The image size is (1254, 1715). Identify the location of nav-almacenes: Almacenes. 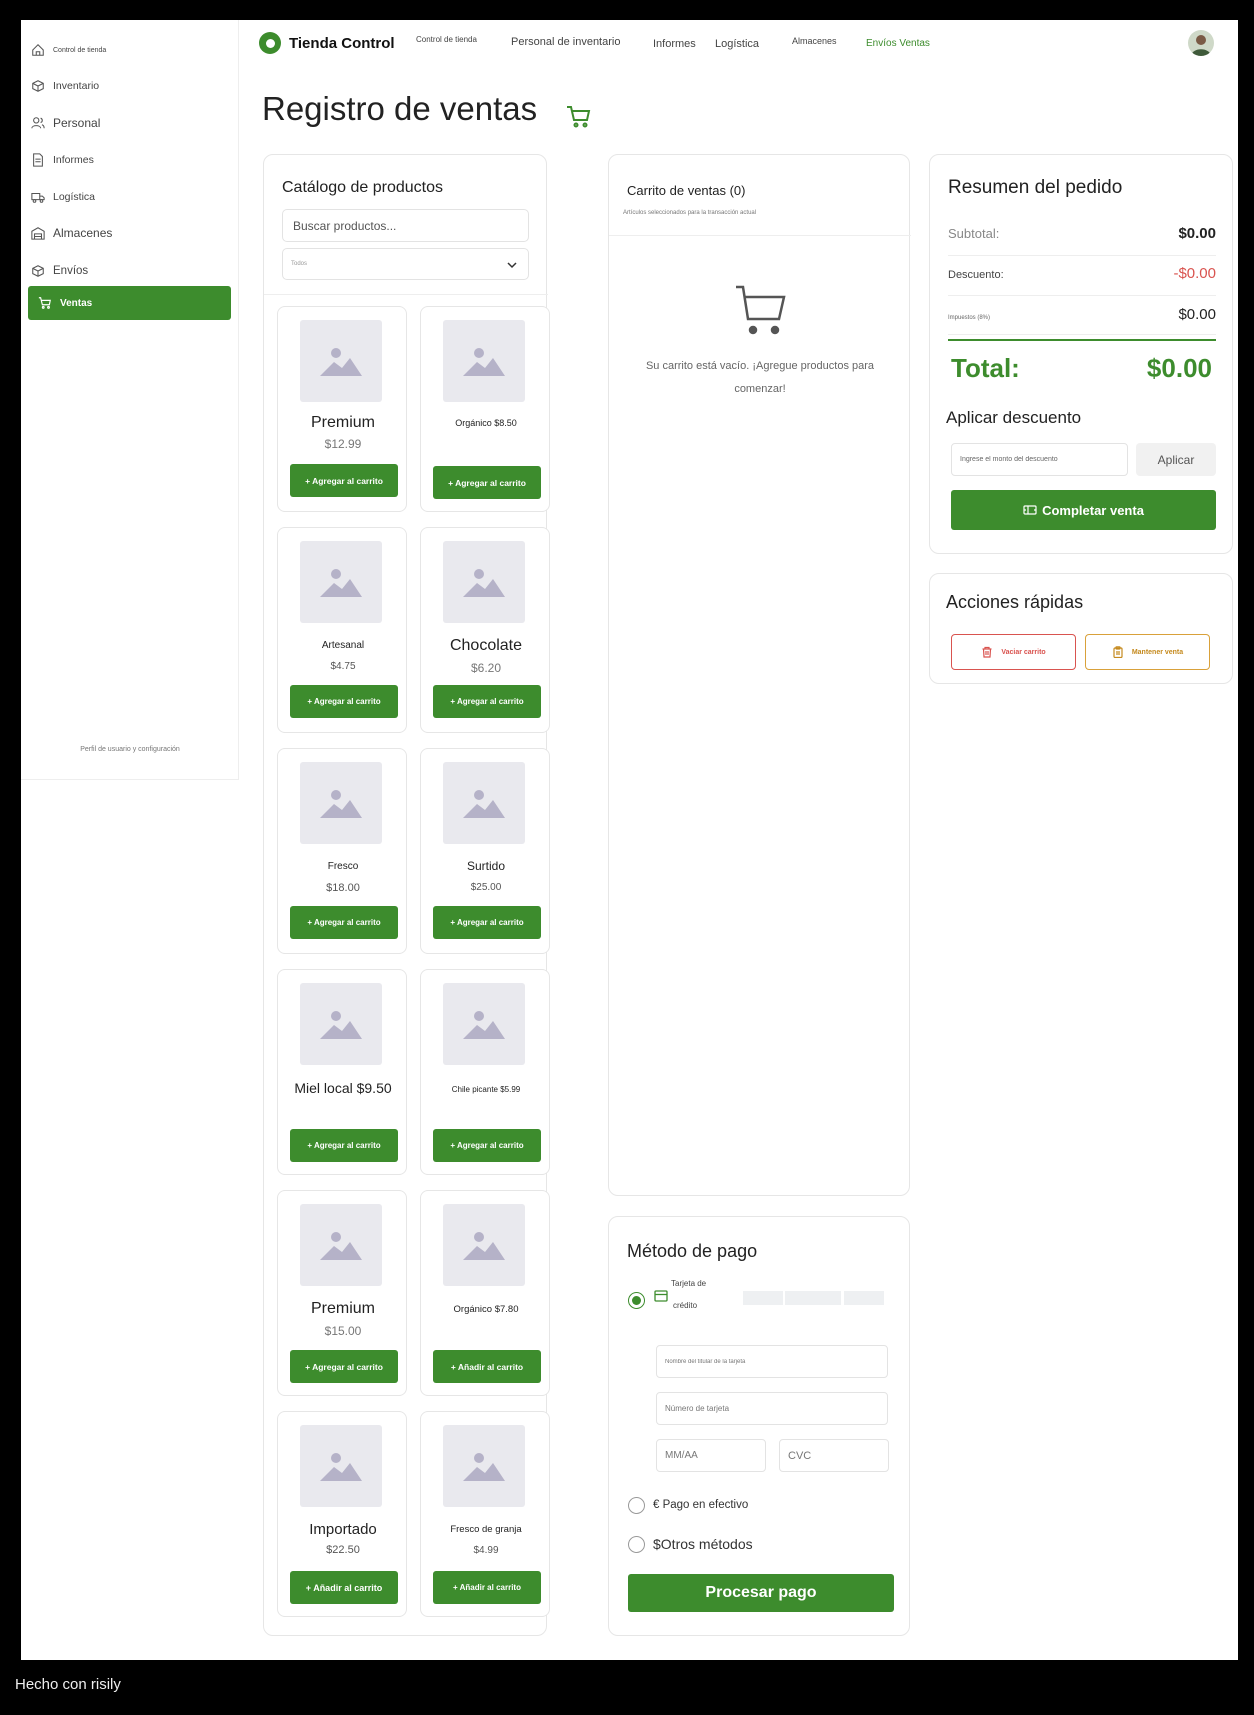
(814, 41).